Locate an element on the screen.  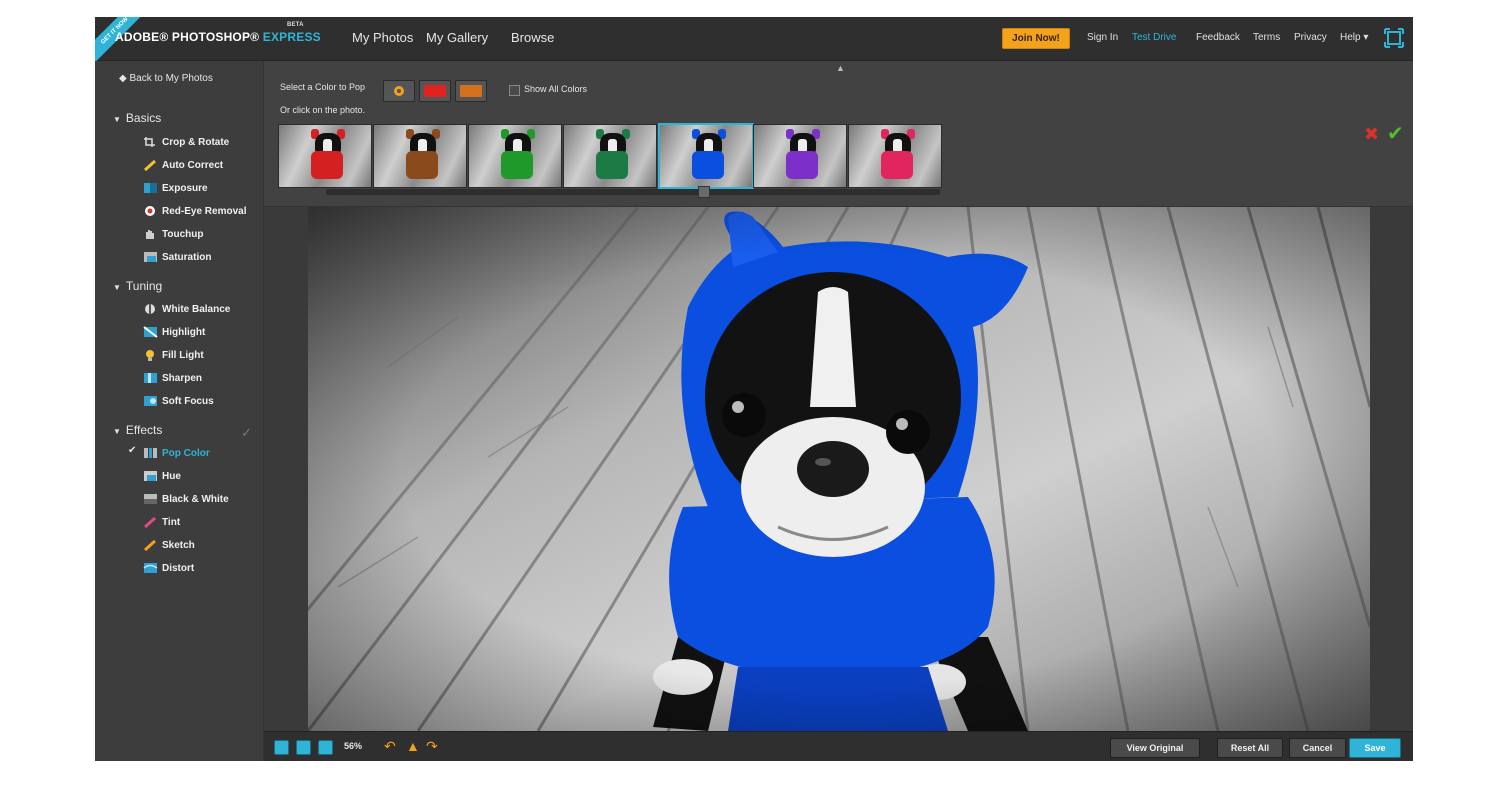
sharpen-icon is located at coordinates (150, 378).